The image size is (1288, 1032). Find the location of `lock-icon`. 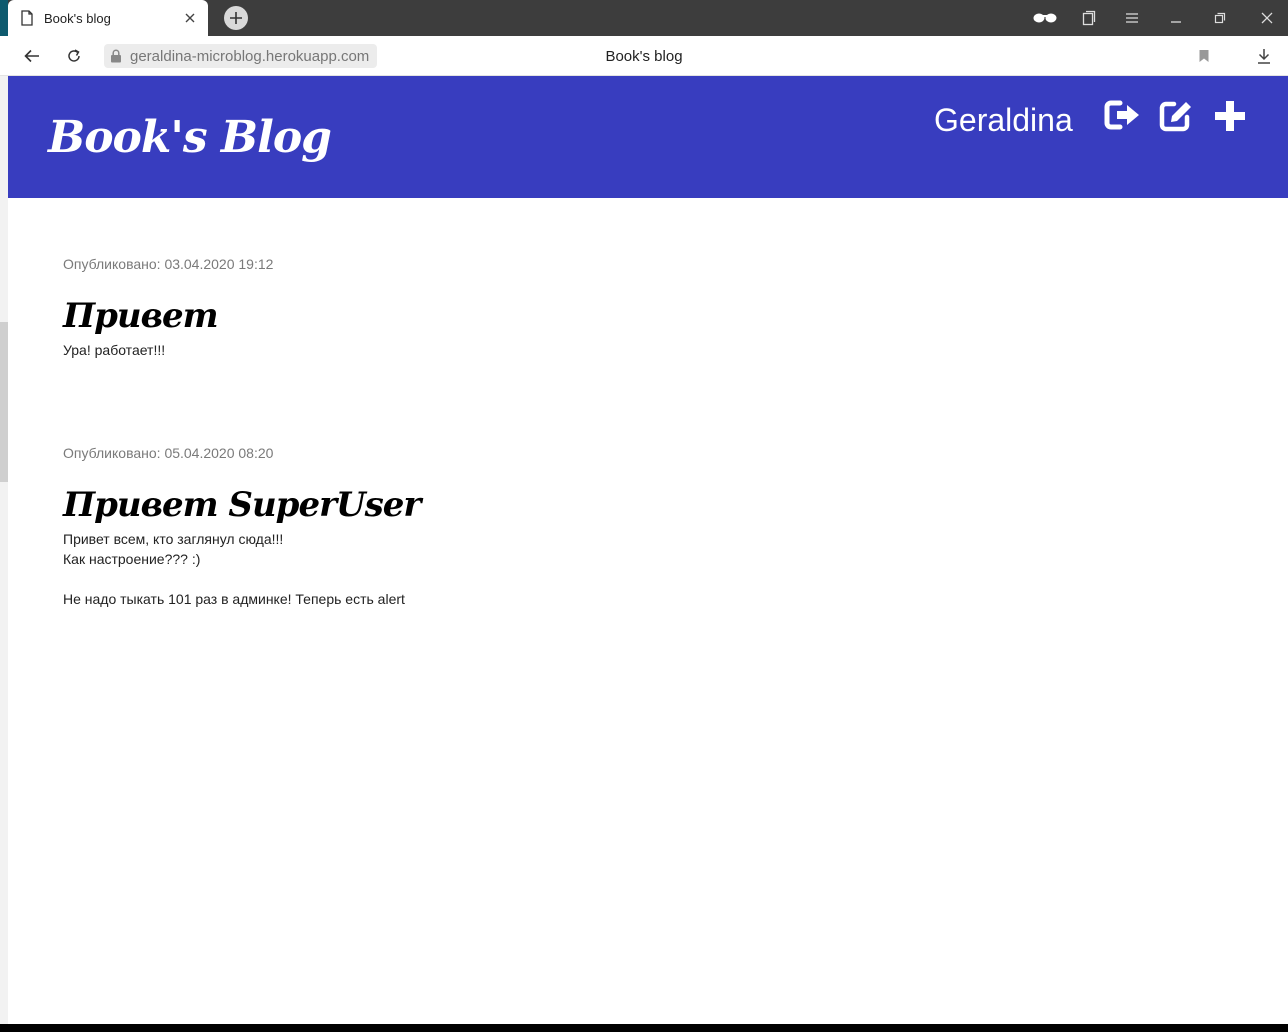

lock-icon is located at coordinates (116, 56).